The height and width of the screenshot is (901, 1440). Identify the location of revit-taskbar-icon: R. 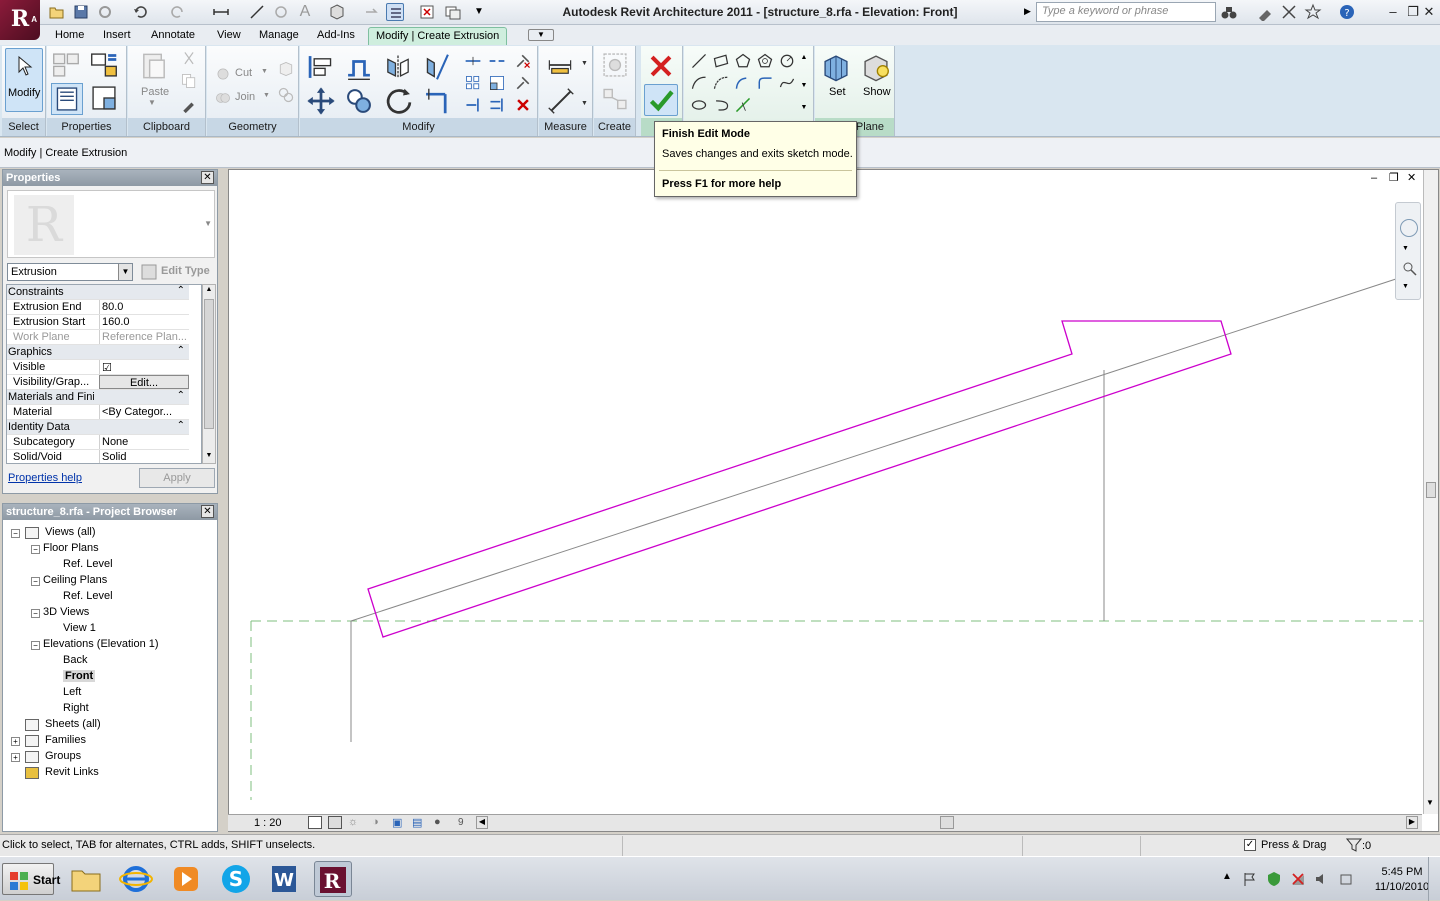
(333, 879).